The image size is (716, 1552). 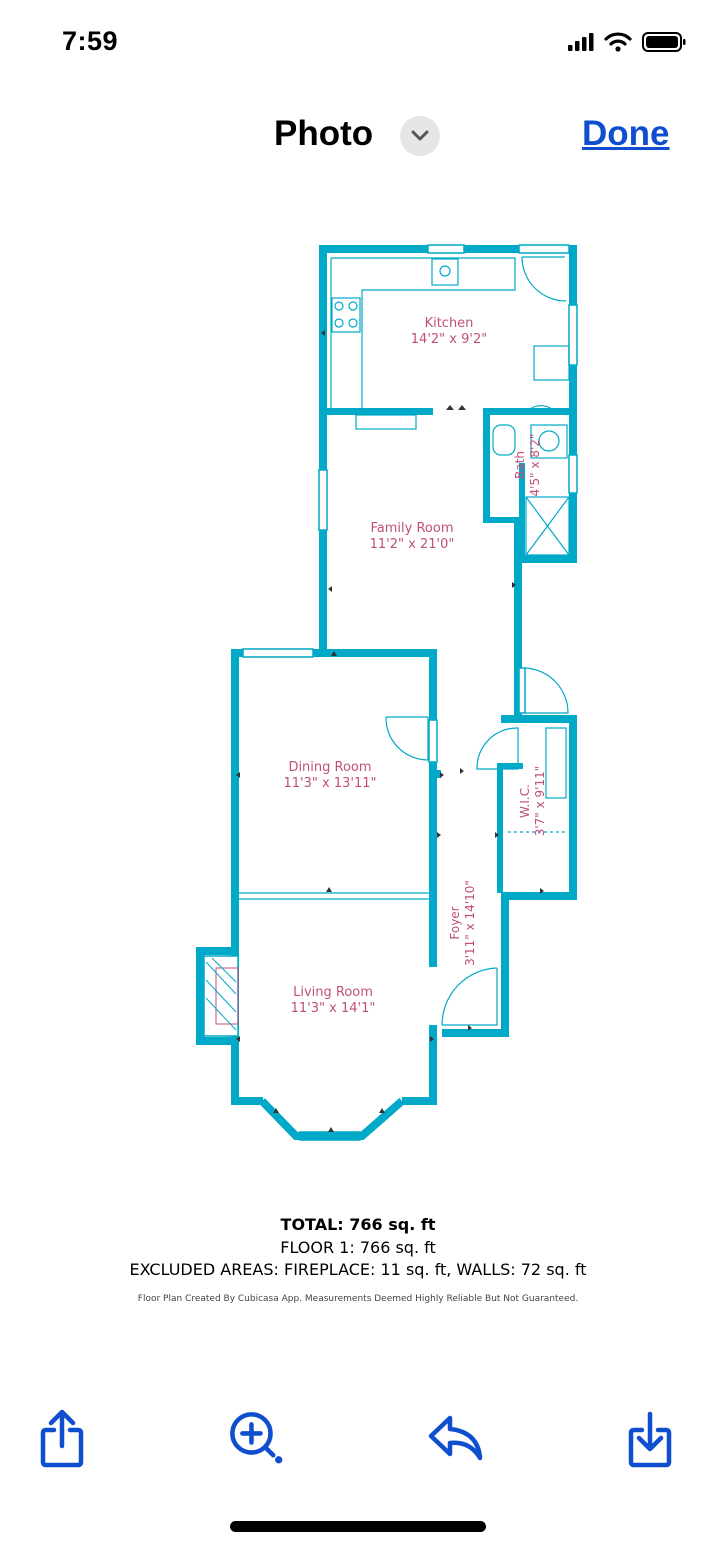 I want to click on room-name: Living Room, so click(x=333, y=992).